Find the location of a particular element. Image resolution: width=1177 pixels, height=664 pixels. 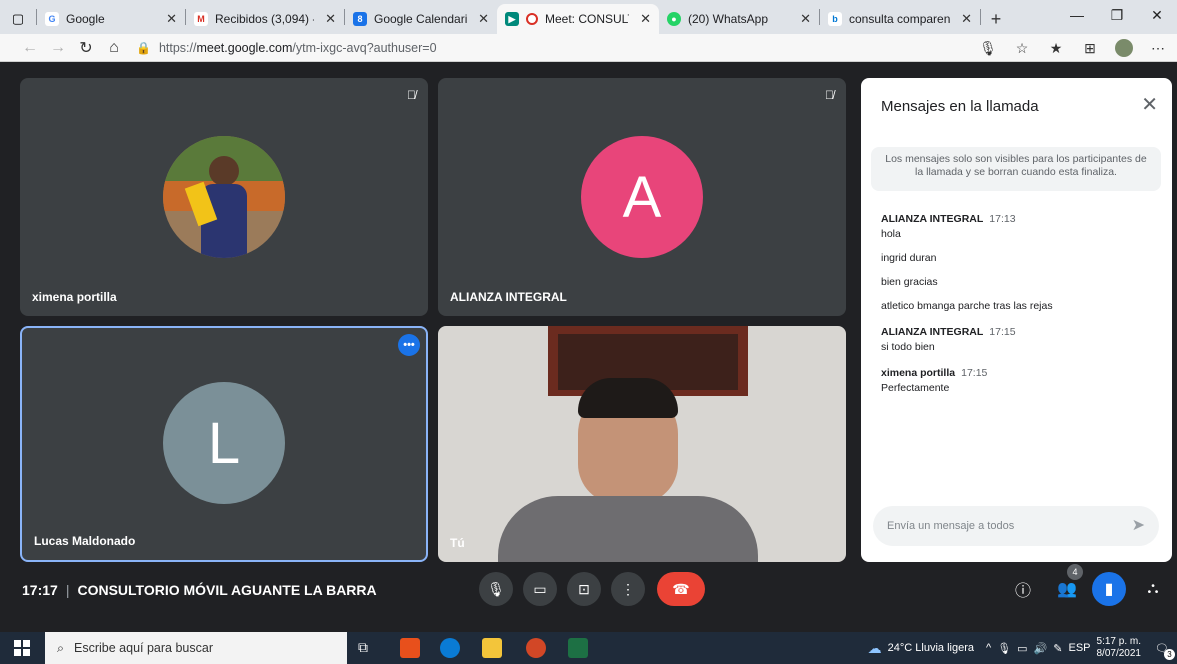

meeting-info: 17:17 | CONSULTORIO MÓVIL AGUANTE LA BARRA is located at coordinates (199, 590).